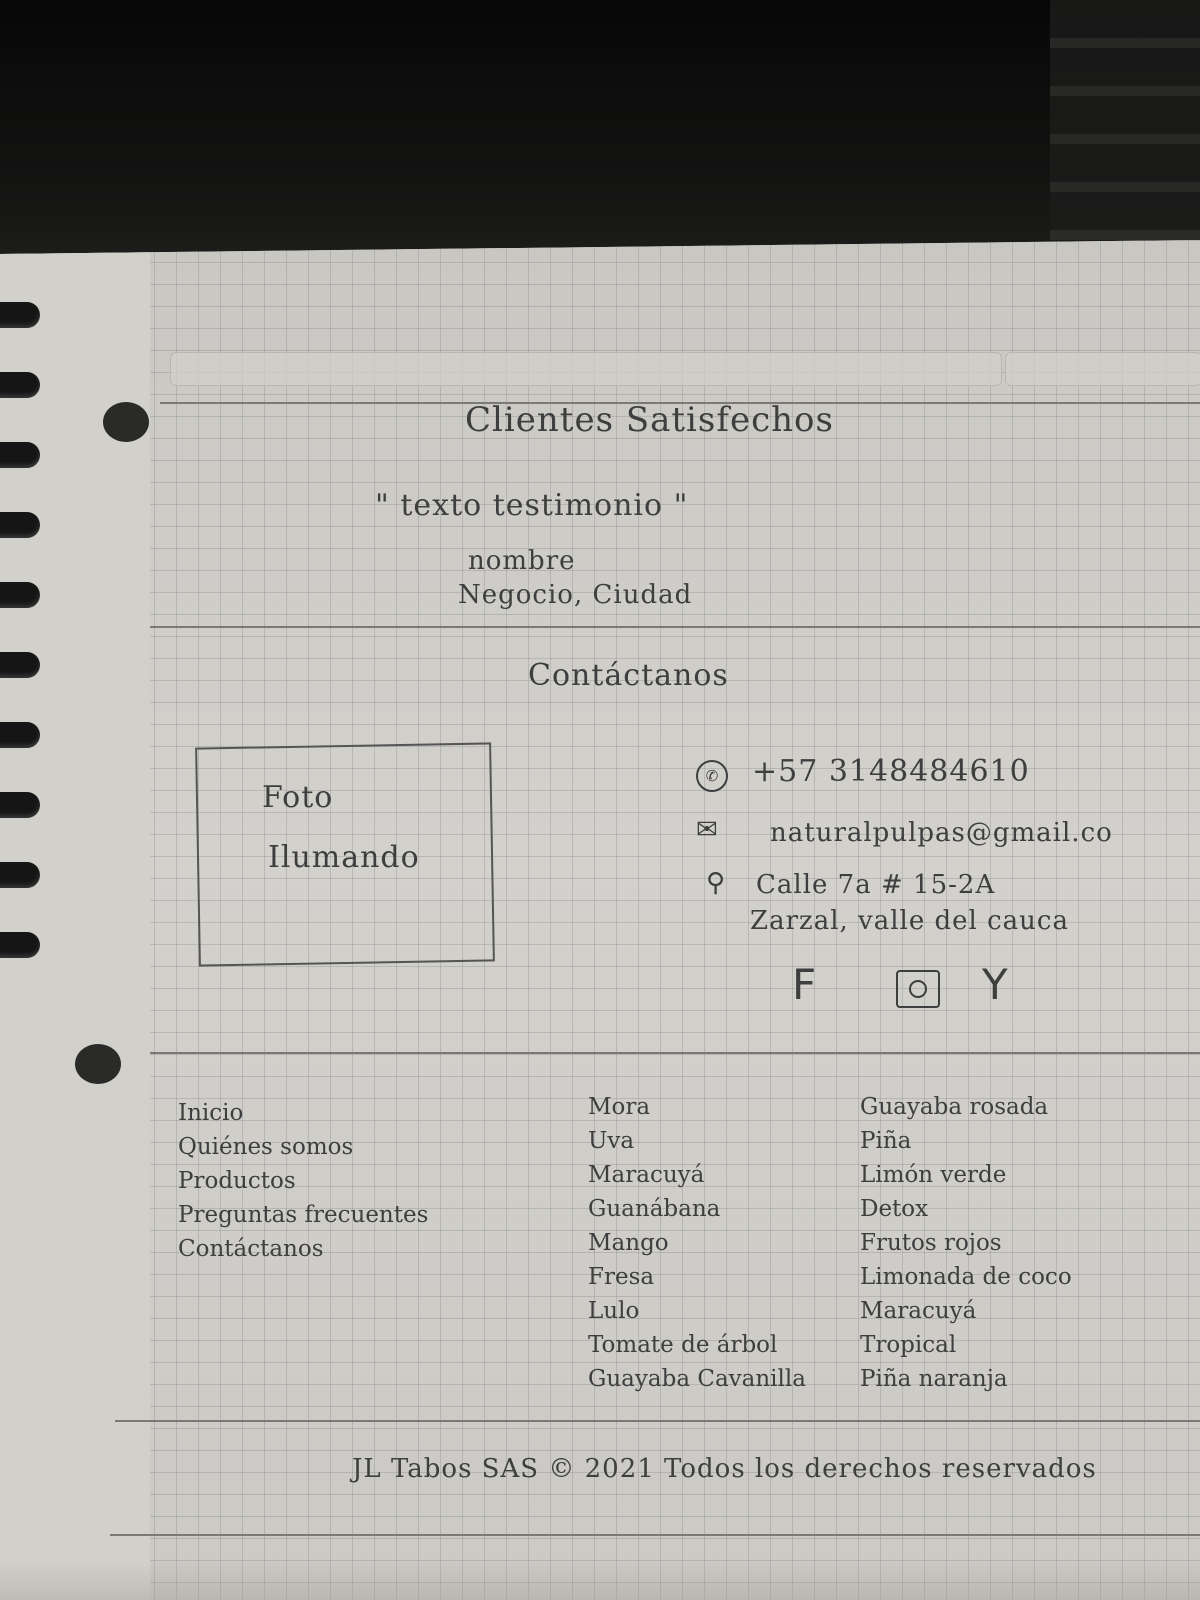  I want to click on list-item: Frutos rojos, so click(966, 1243).